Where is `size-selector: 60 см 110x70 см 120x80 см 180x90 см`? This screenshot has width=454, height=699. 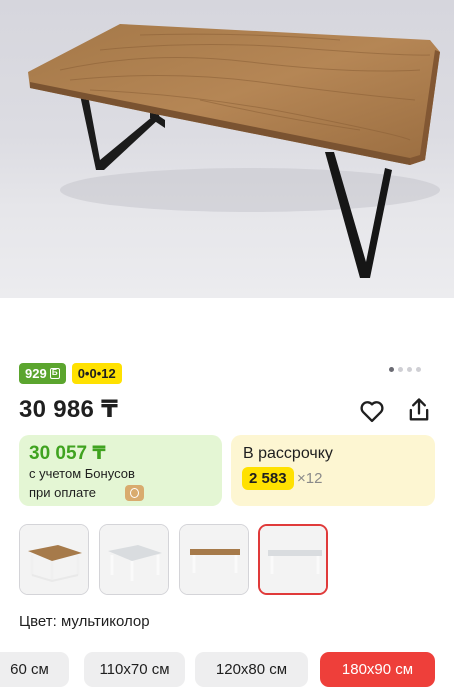
size-selector: 60 см 110x70 см 120x80 см 180x90 см is located at coordinates (227, 670).